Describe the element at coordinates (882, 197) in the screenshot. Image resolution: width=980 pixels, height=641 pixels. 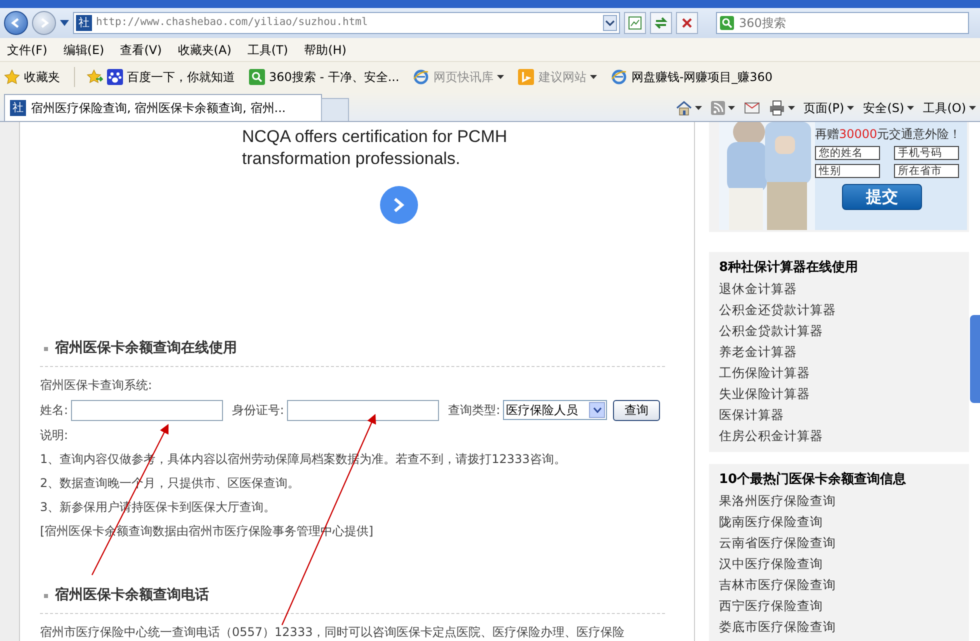
I see `submit-button: 提交` at that location.